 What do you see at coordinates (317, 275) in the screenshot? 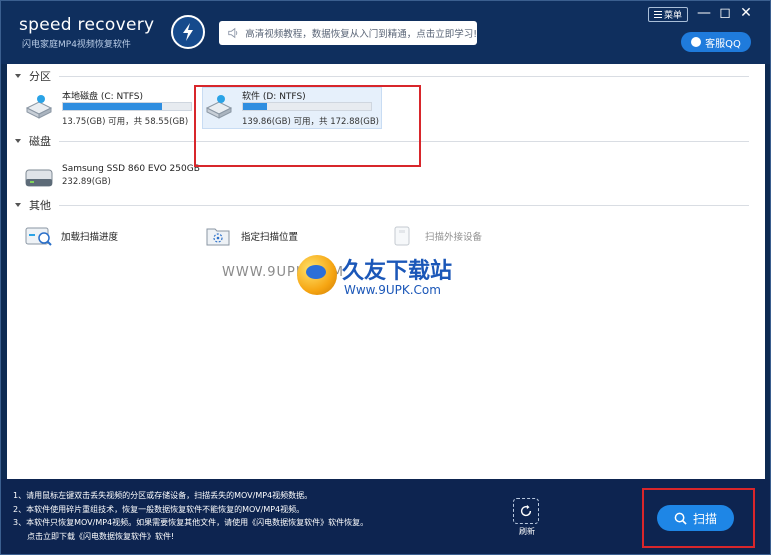
I see `watermark-logo-icon` at bounding box center [317, 275].